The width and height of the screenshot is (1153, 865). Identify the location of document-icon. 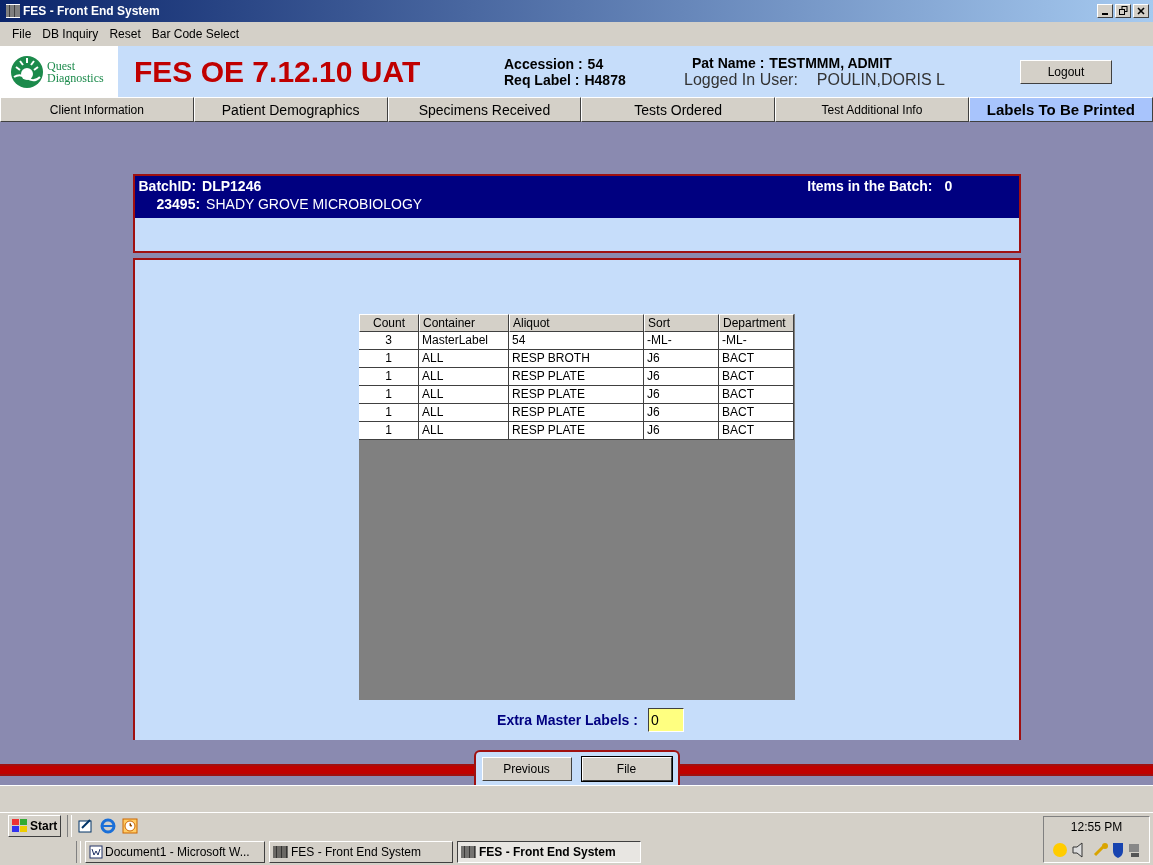
(96, 852).